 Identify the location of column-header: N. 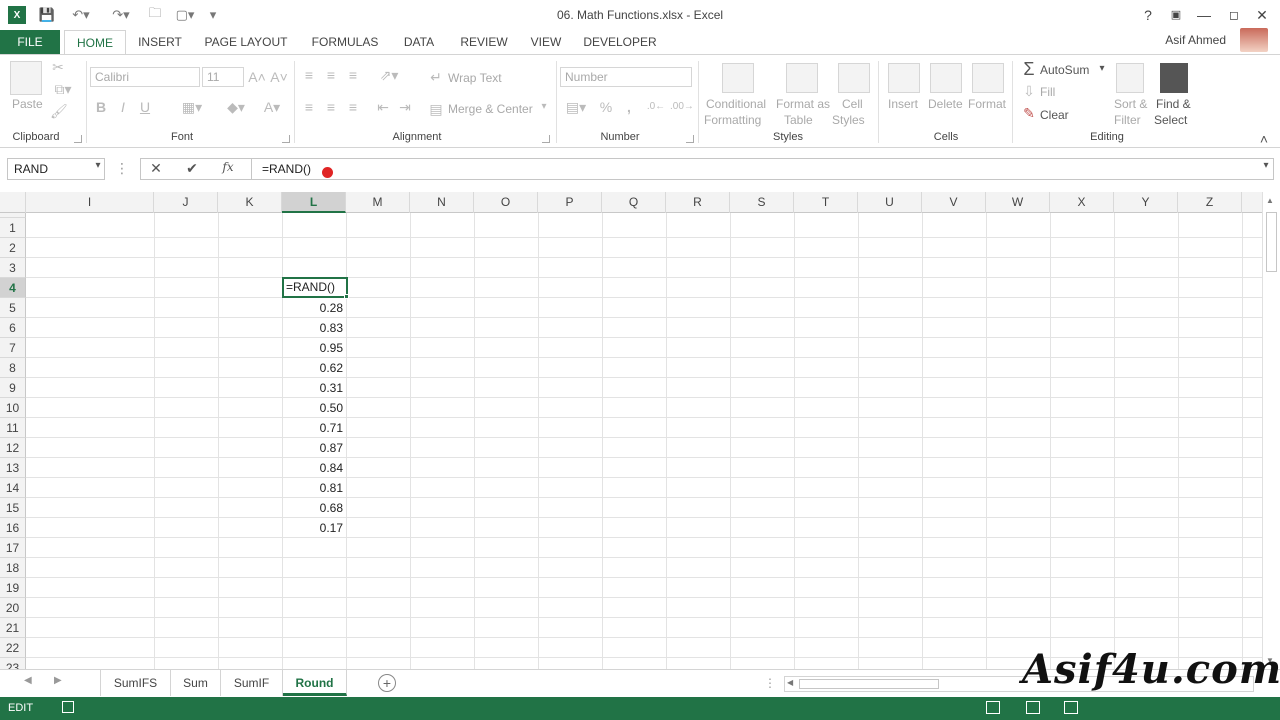
(442, 202).